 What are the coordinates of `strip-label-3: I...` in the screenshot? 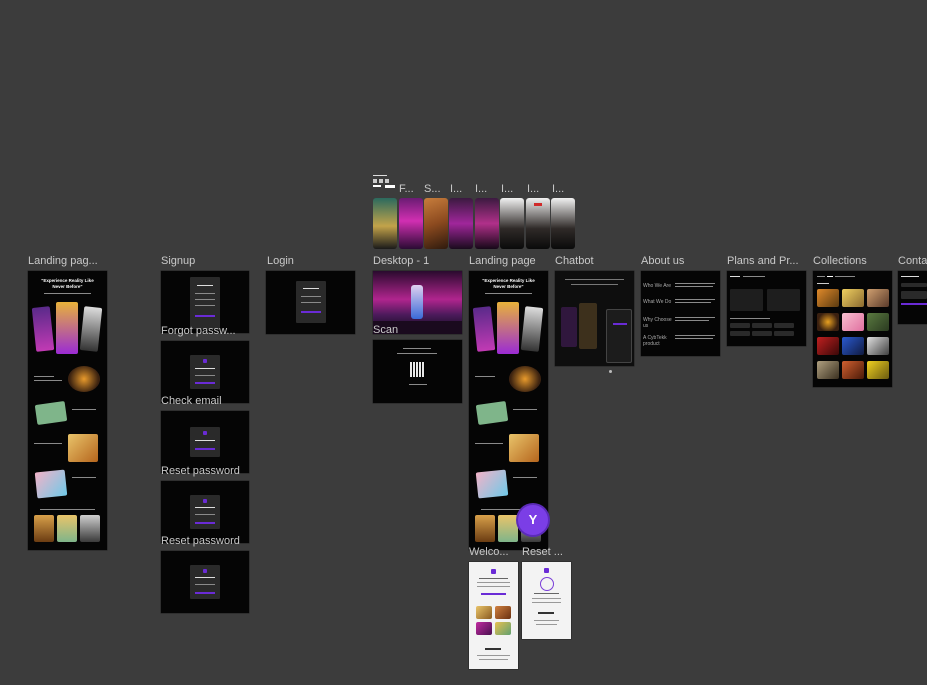 It's located at (461, 189).